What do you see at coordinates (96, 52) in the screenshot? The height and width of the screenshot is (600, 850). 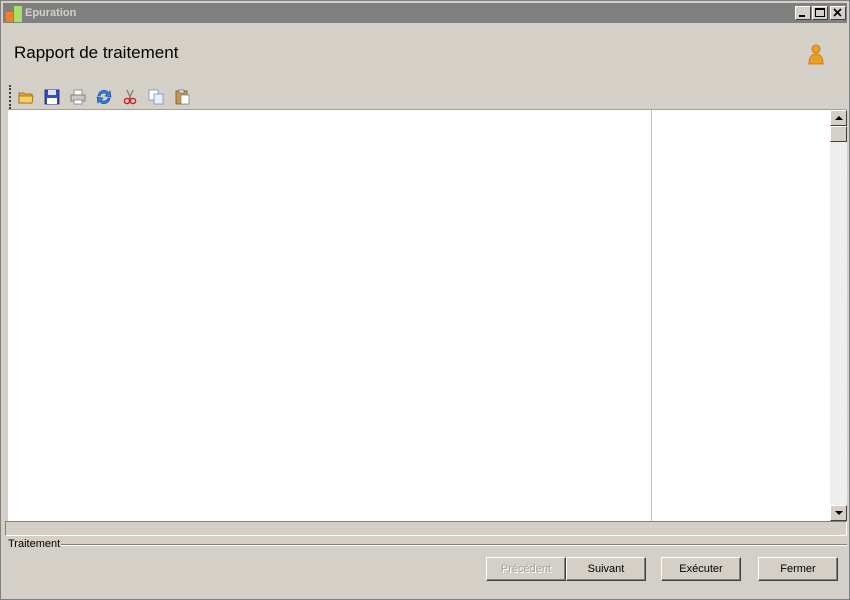 I see `page-title: Rapport de traitement` at bounding box center [96, 52].